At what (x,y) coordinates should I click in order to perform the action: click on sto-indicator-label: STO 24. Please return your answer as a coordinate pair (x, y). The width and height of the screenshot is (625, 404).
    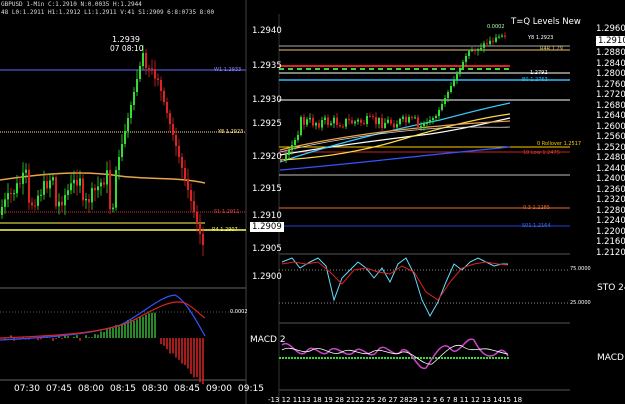
    Looking at the image, I should click on (611, 288).